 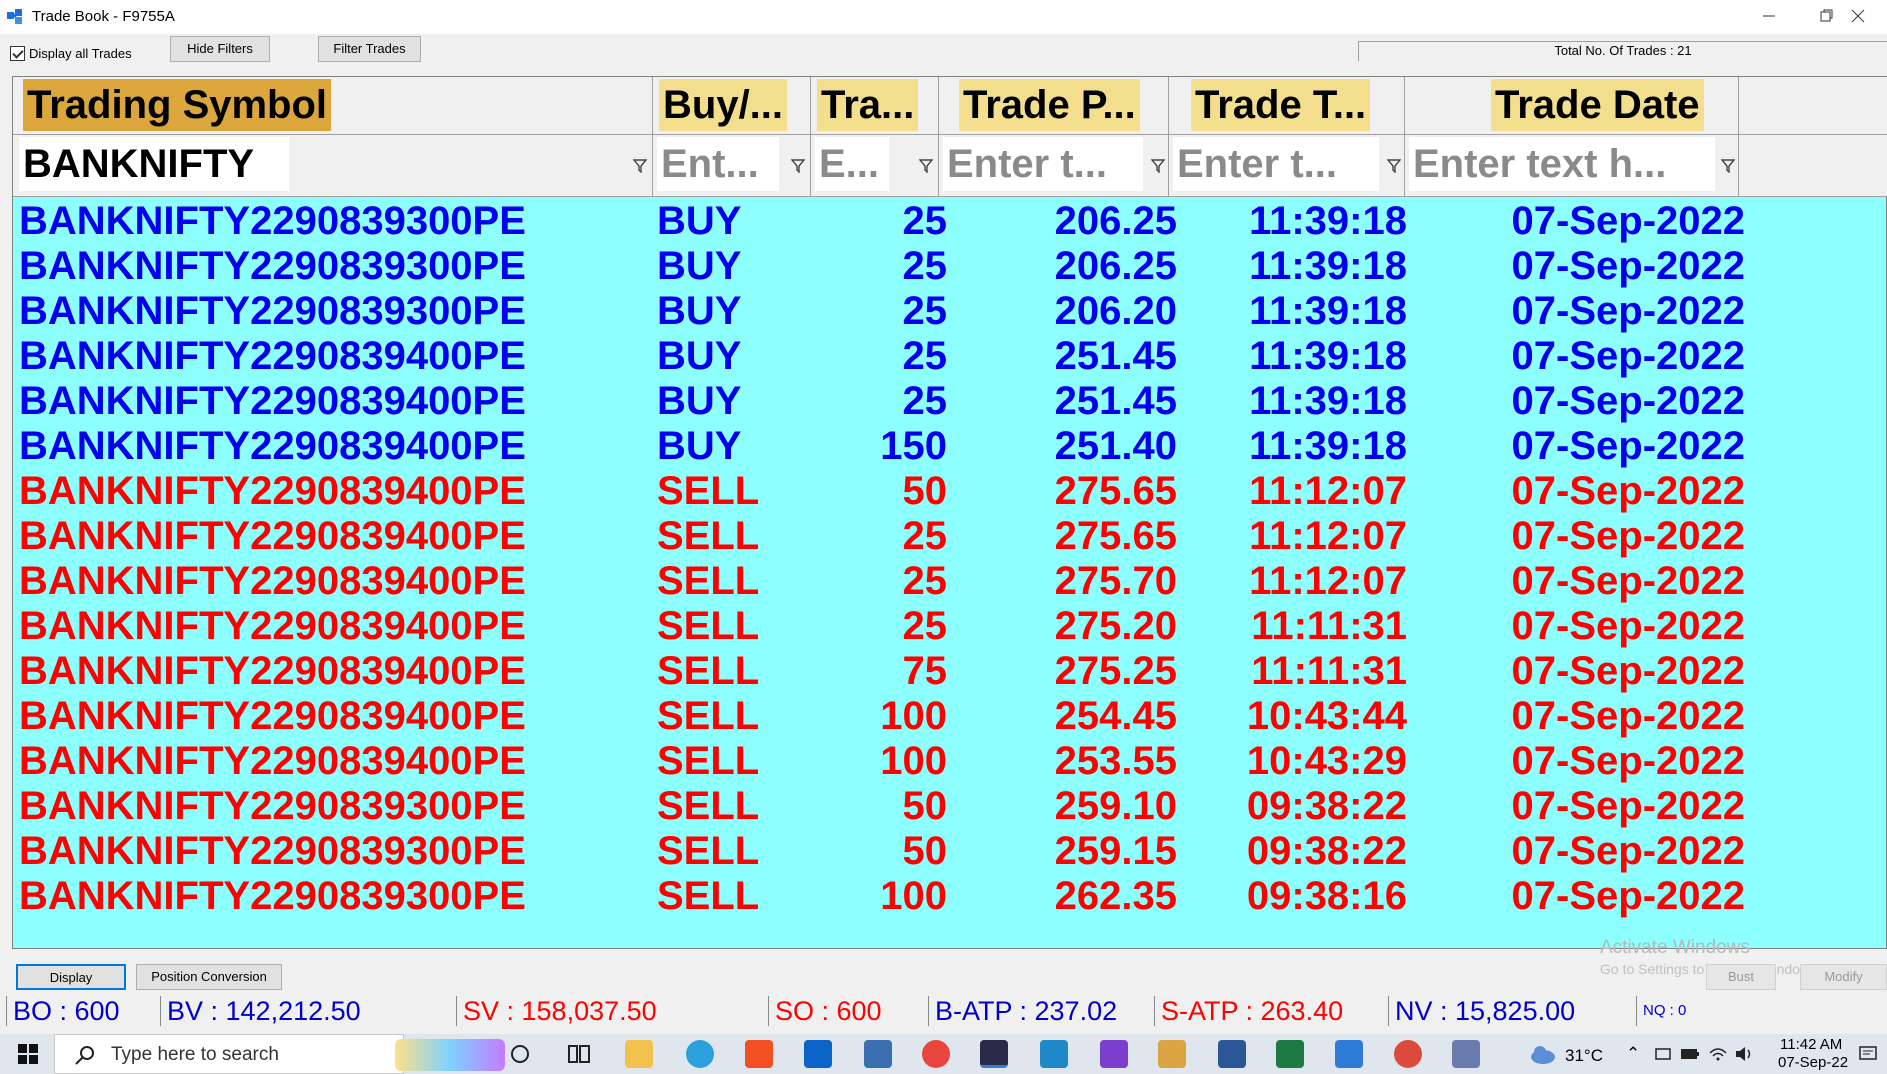 What do you see at coordinates (71, 53) in the screenshot?
I see `display-all-trades-checkbox: Display all Trades` at bounding box center [71, 53].